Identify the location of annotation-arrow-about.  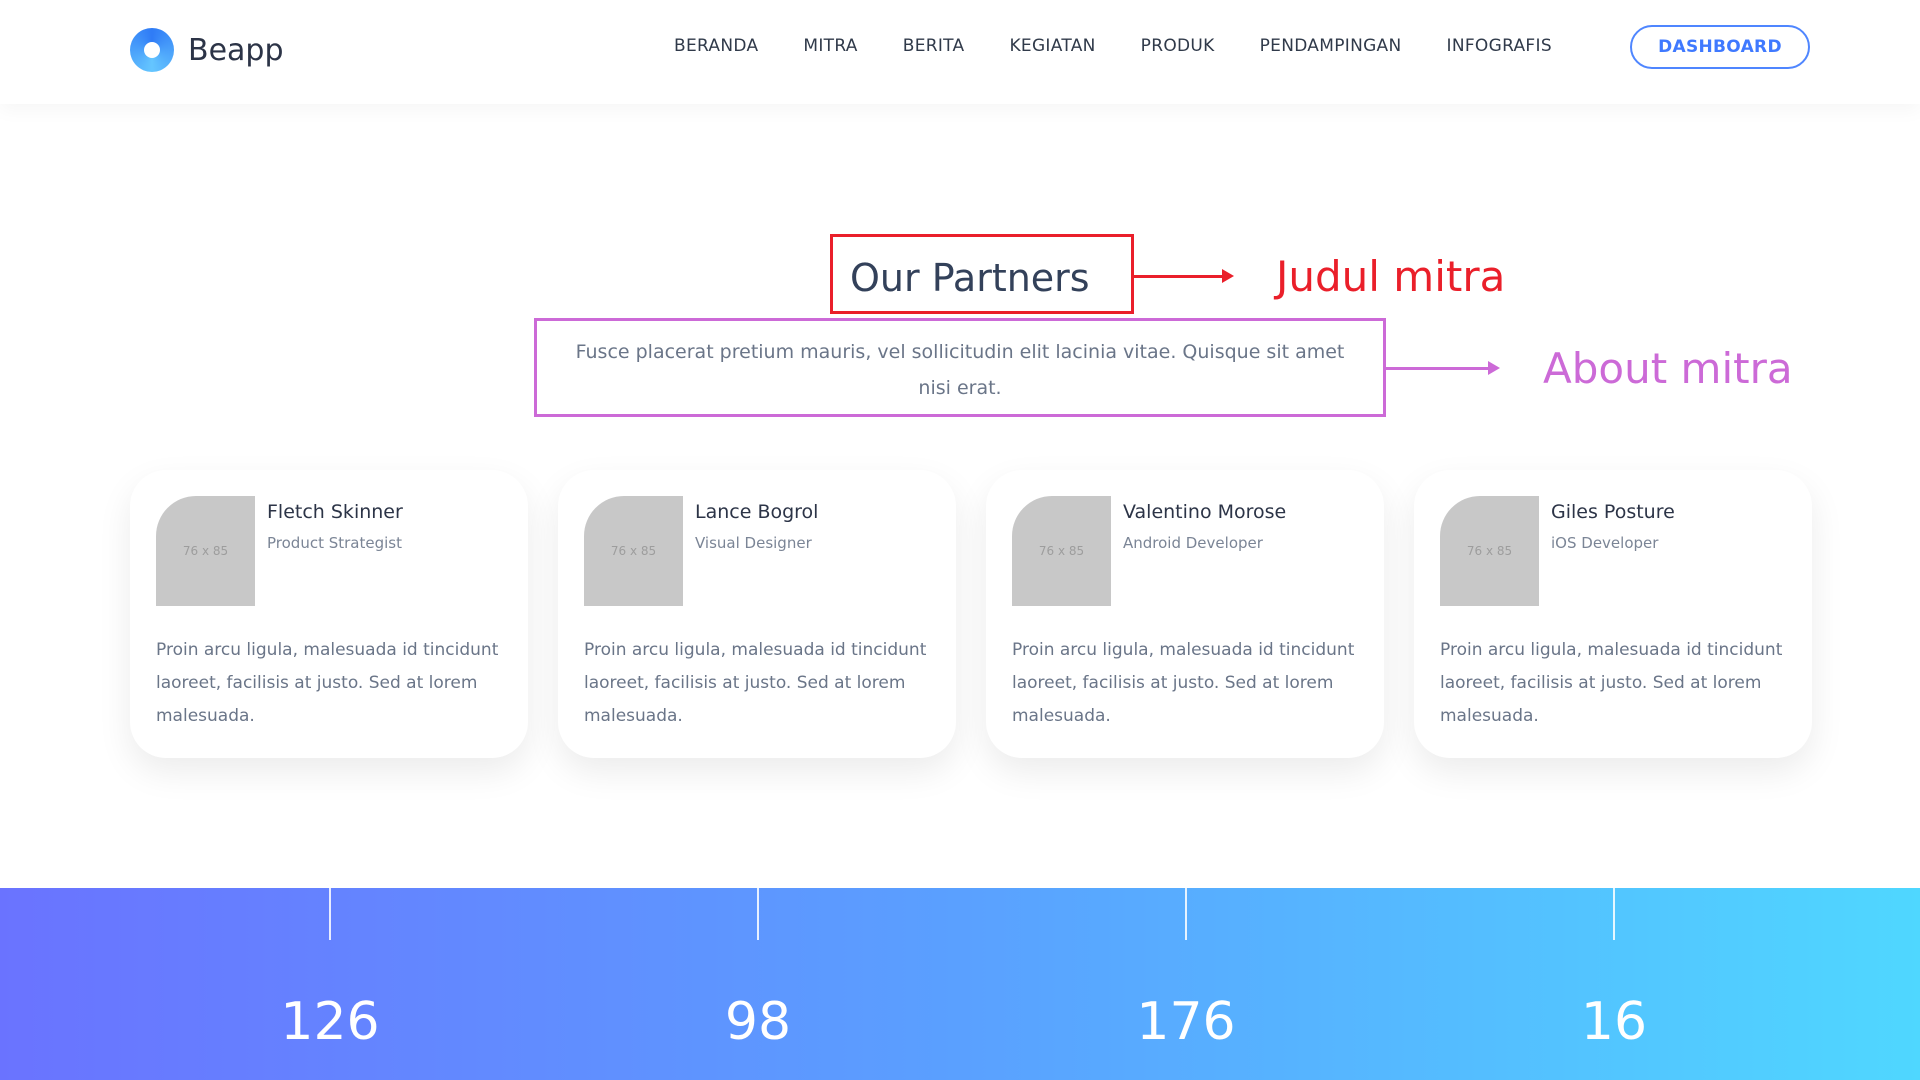
(1443, 368).